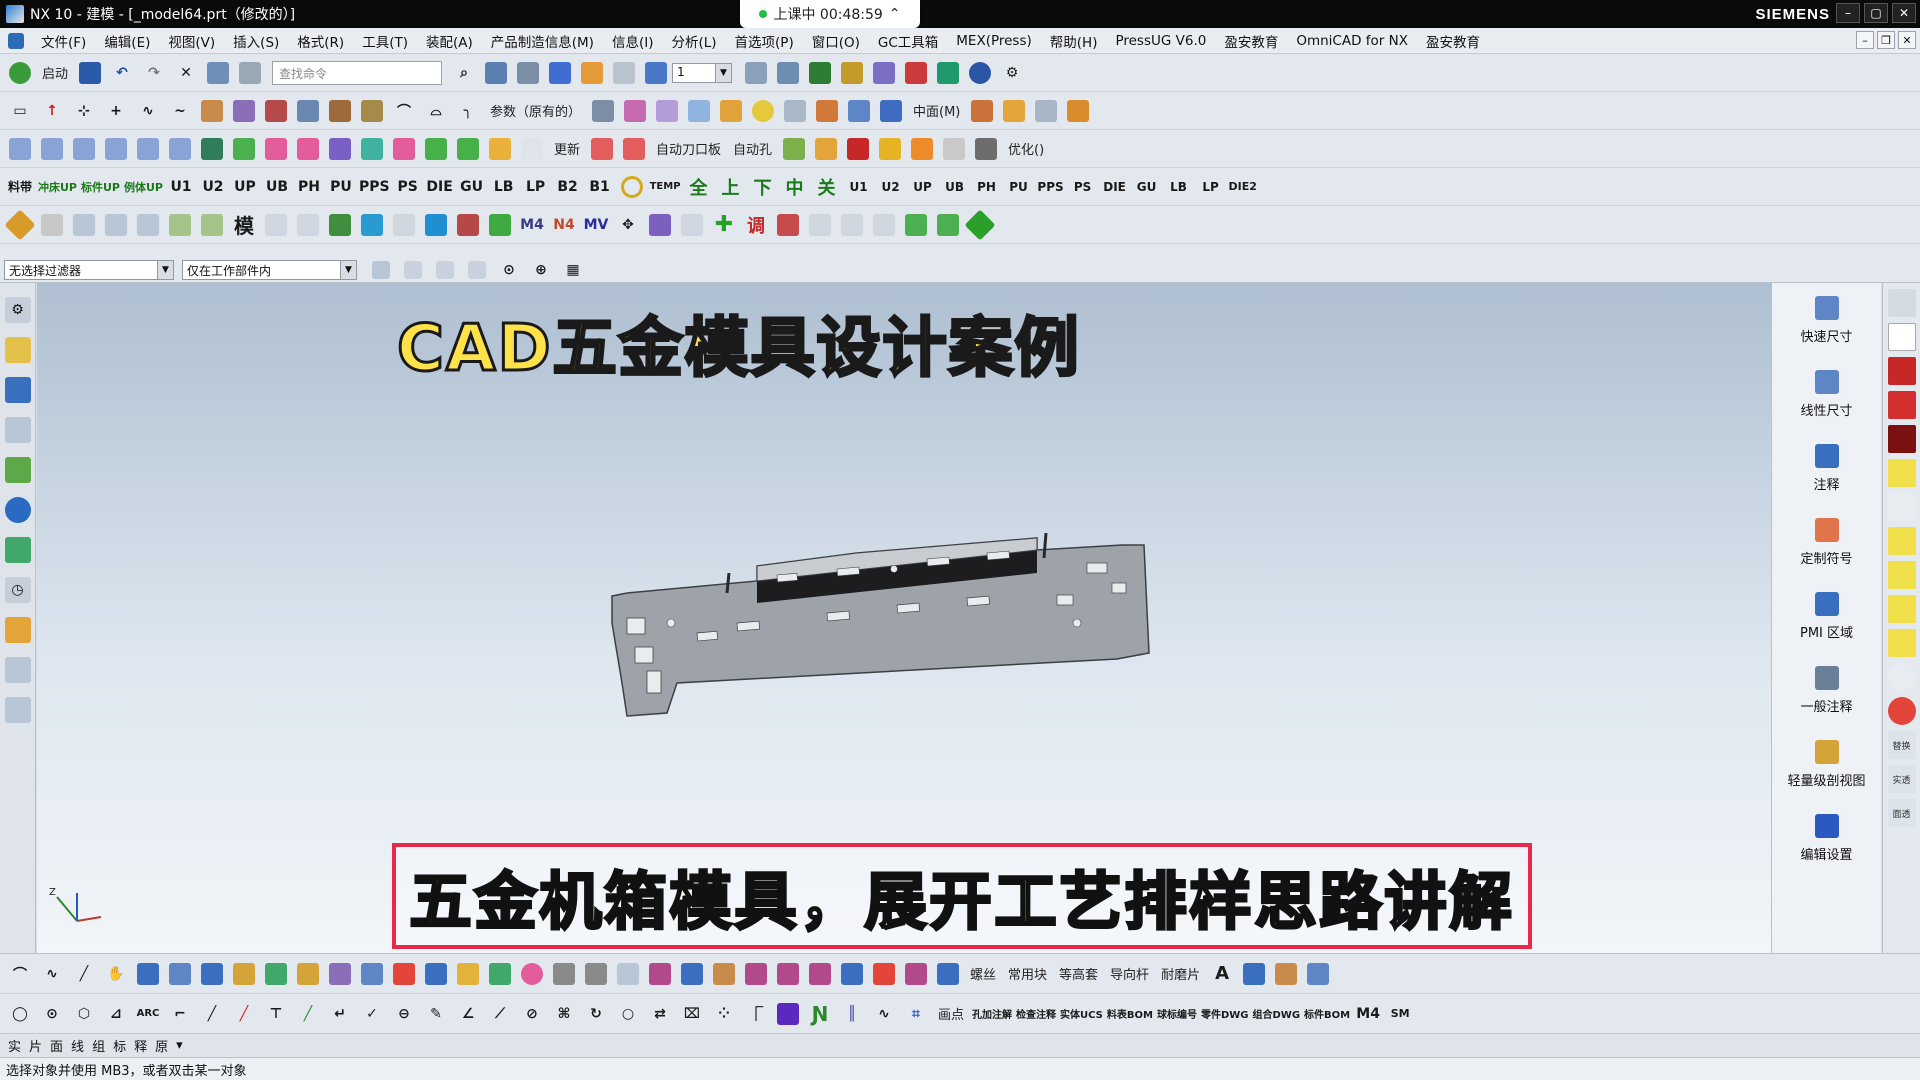 The width and height of the screenshot is (1920, 1080). Describe the element at coordinates (788, 73) in the screenshot. I see `wcs-icon` at that location.